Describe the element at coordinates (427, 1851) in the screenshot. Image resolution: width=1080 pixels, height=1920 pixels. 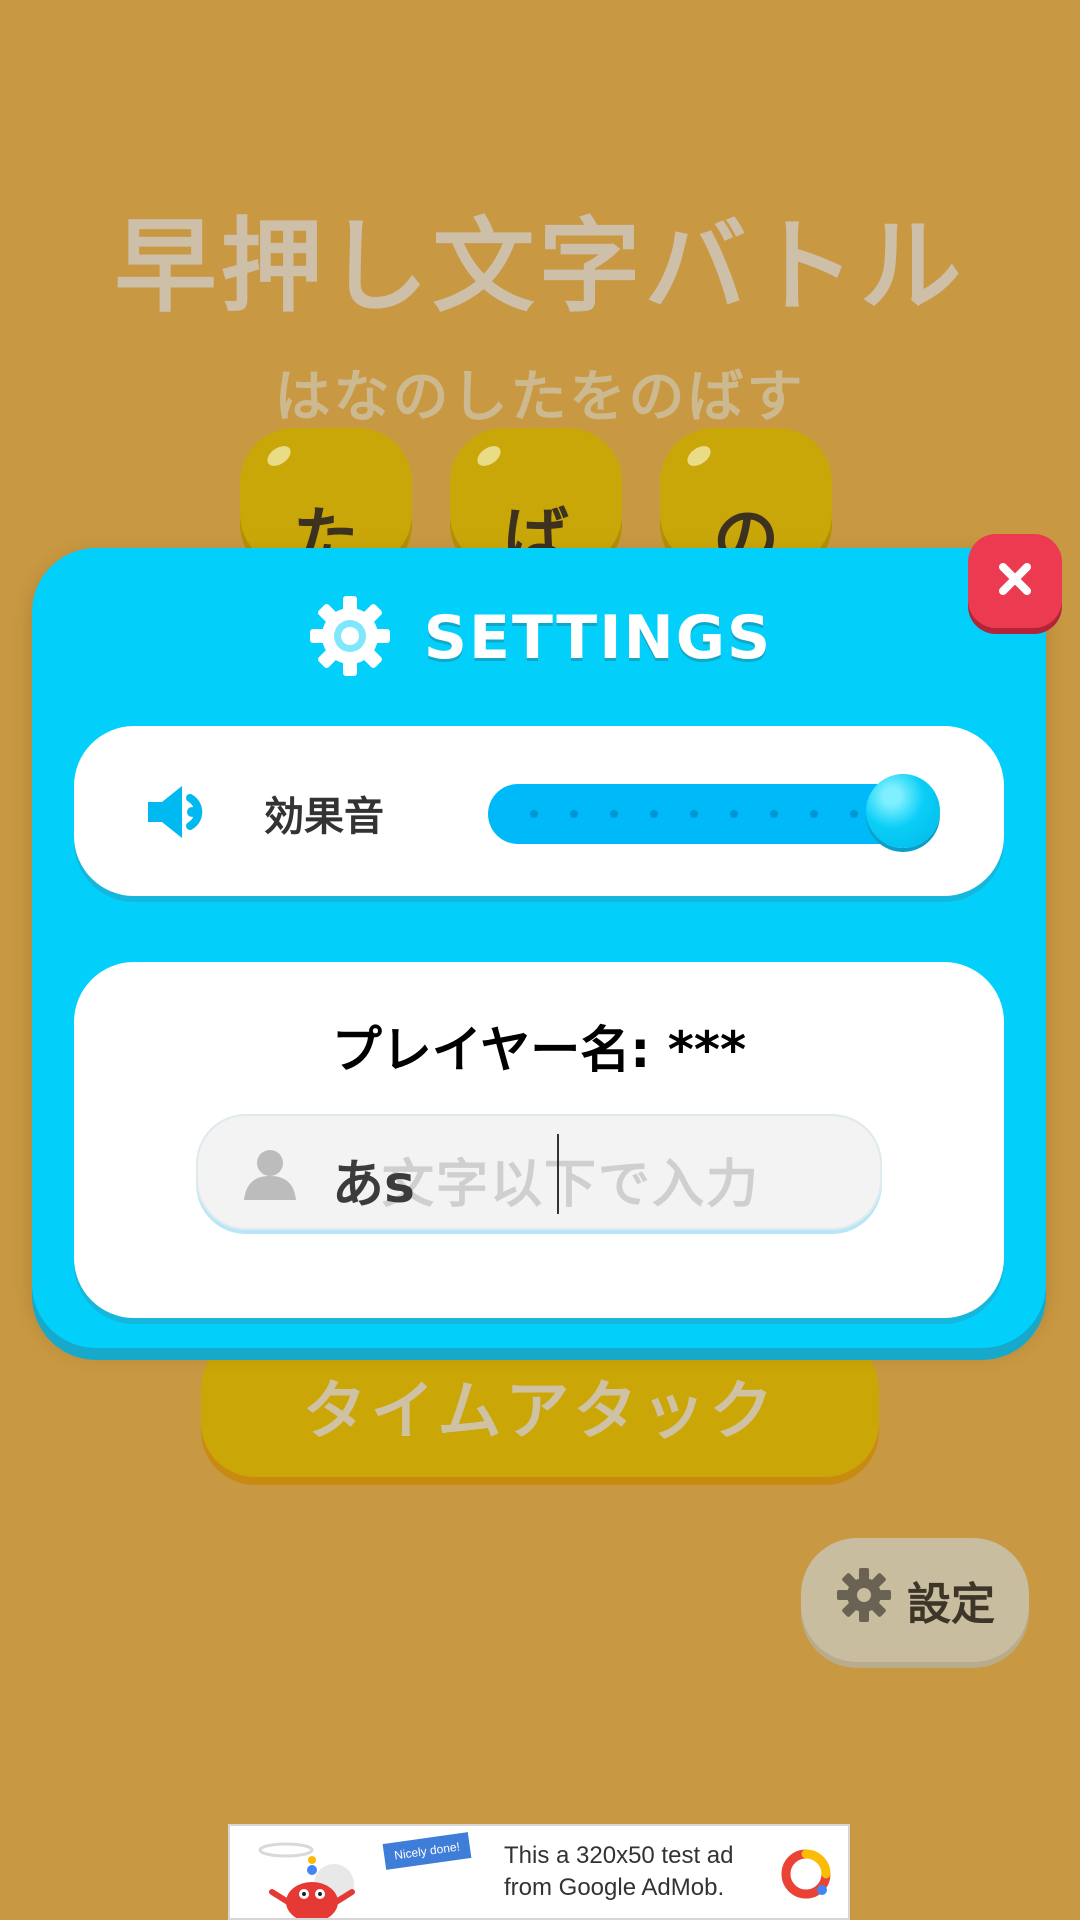
I see `ad-badge: Nicely done!` at that location.